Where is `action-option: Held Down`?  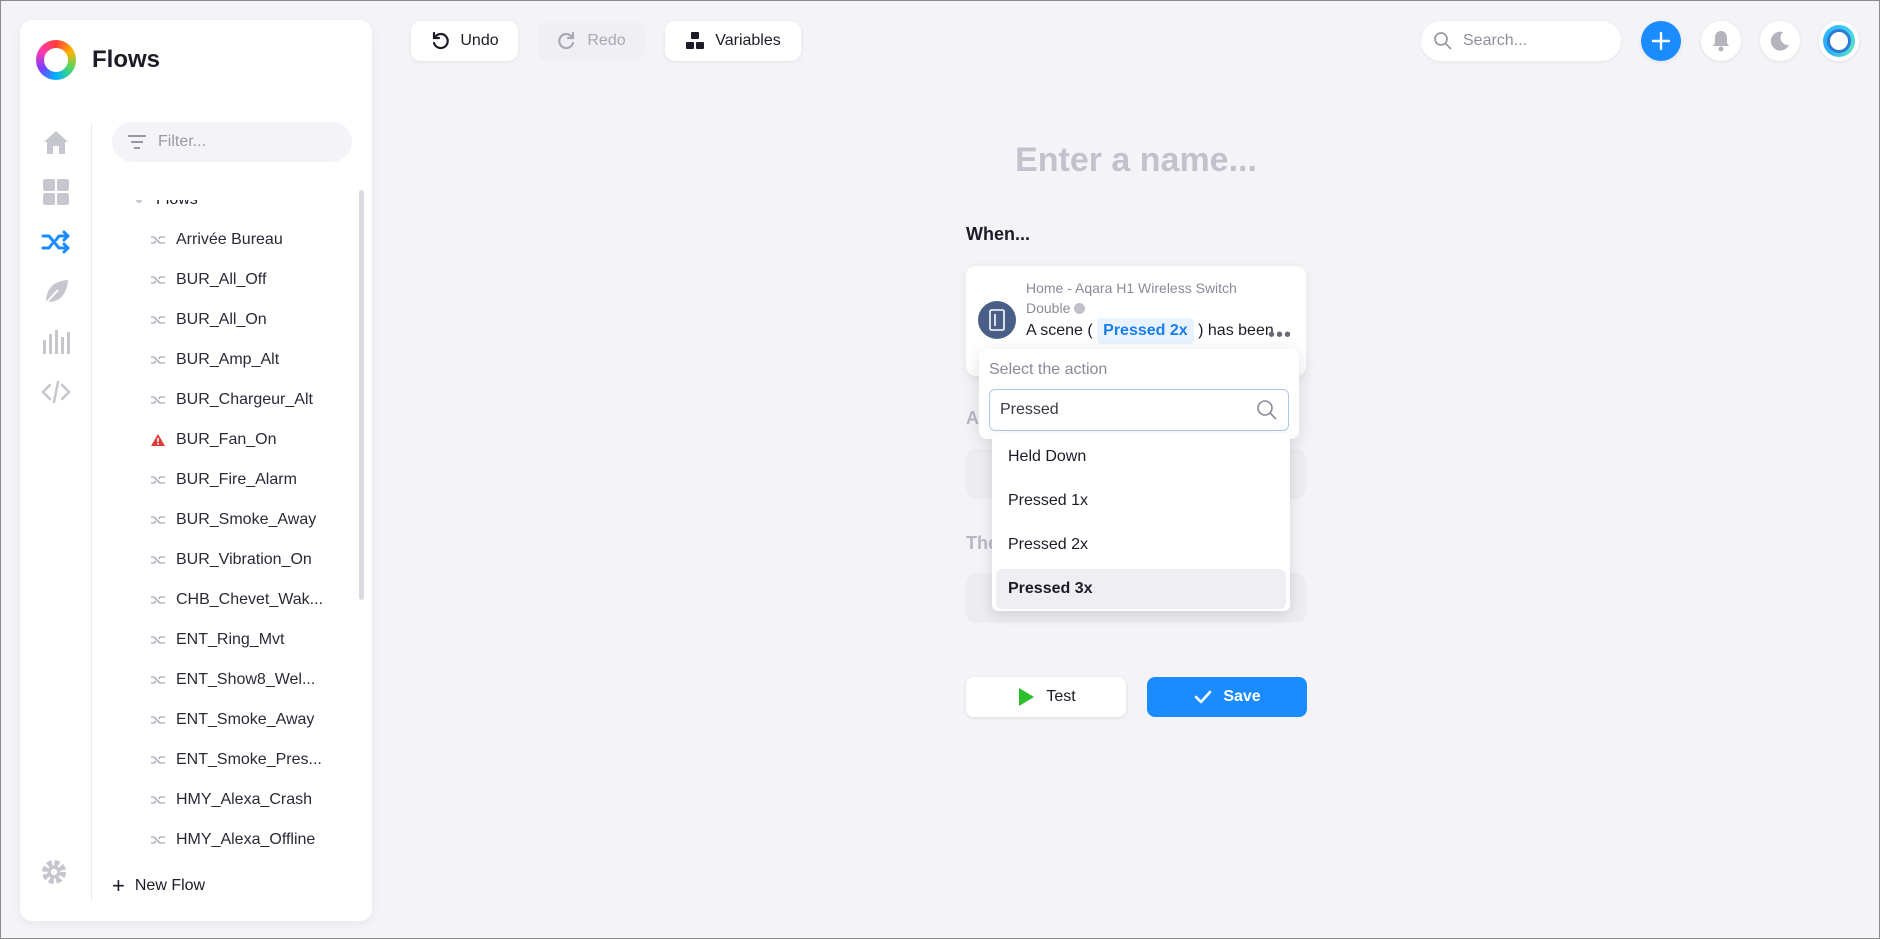 action-option: Held Down is located at coordinates (1141, 457).